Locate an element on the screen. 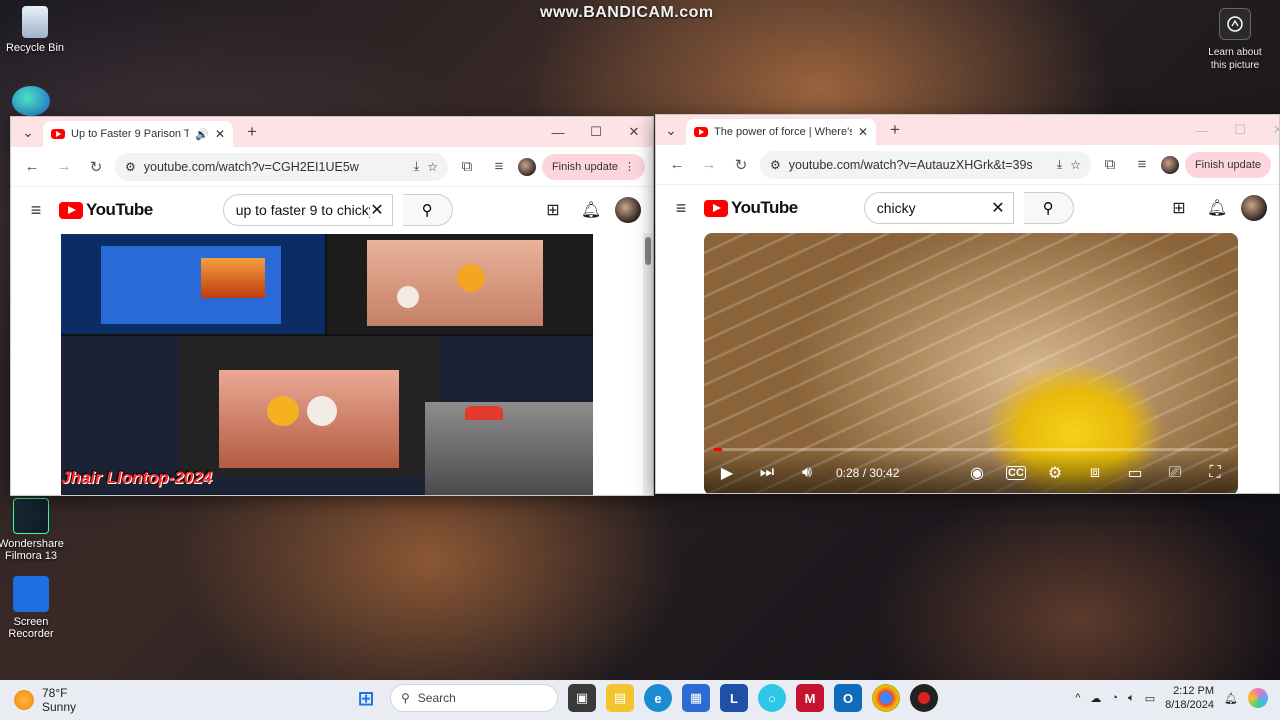 The height and width of the screenshot is (720, 1280). page-scrollbar is located at coordinates (648, 364).